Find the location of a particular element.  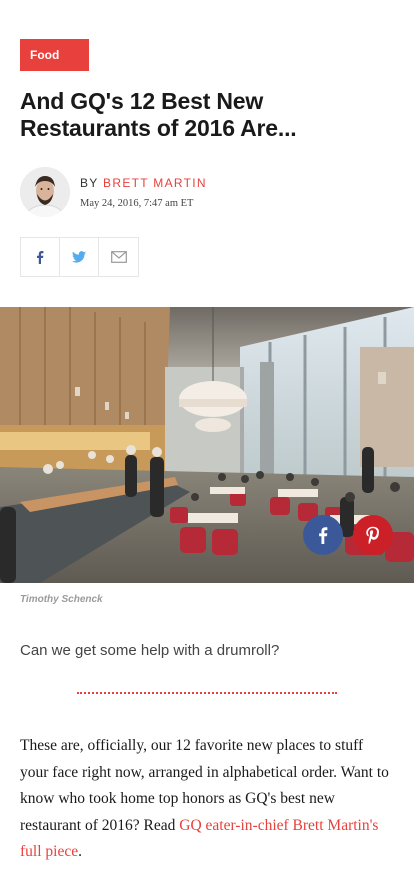

body-end: . is located at coordinates (80, 851).